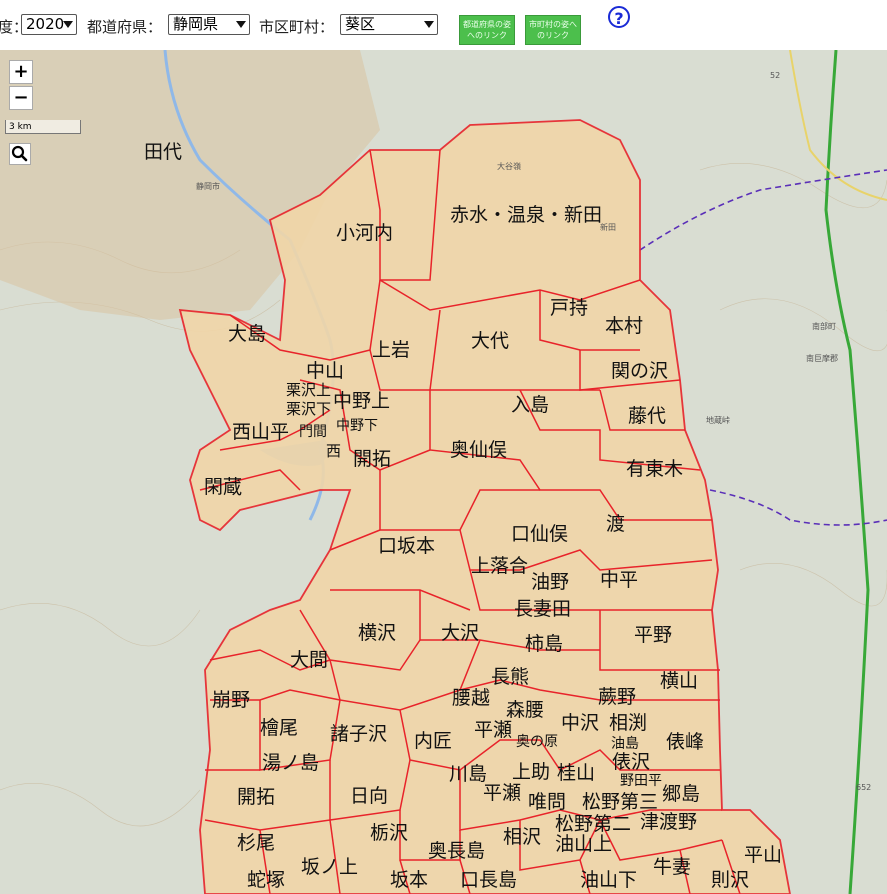 The width and height of the screenshot is (887, 894). Describe the element at coordinates (456, 851) in the screenshot. I see `district-label: 奥長島` at that location.